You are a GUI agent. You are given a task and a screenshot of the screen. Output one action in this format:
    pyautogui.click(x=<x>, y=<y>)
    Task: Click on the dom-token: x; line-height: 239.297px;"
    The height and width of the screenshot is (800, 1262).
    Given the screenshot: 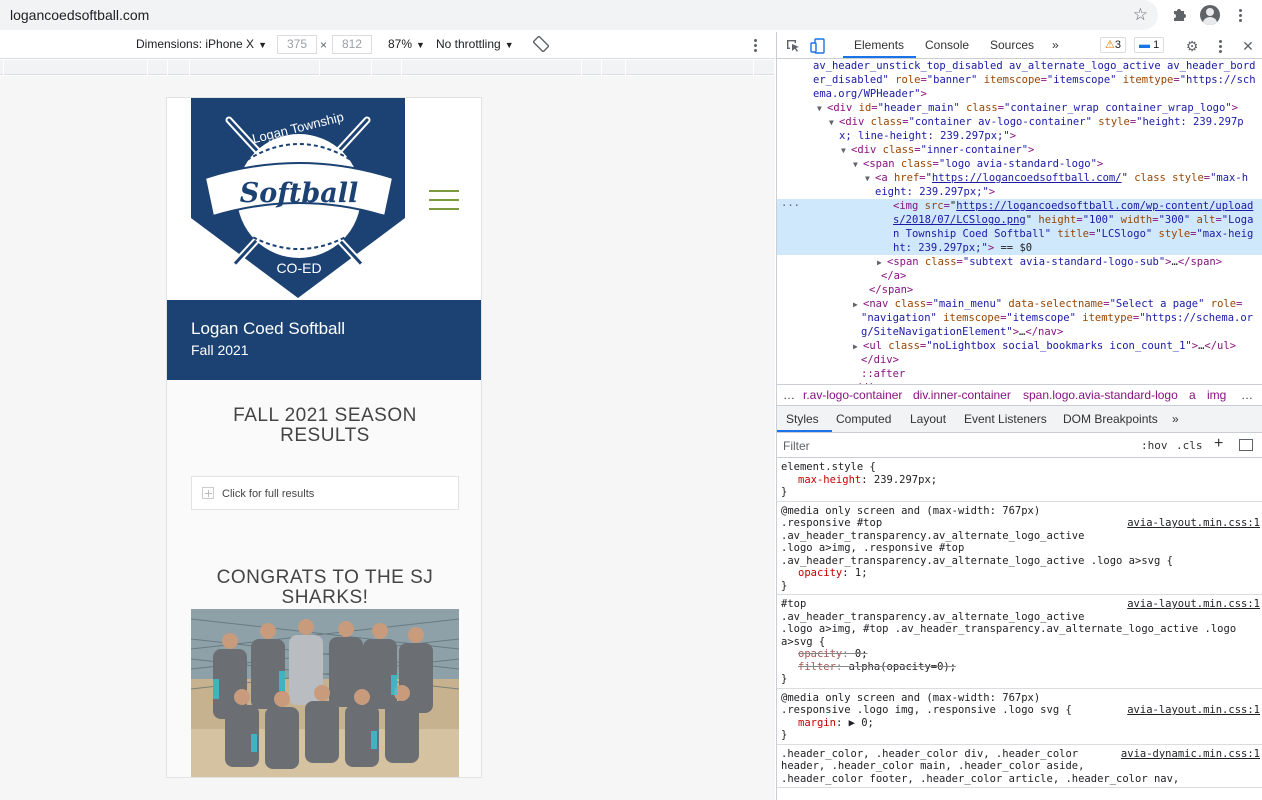 What is the action you would take?
    pyautogui.click(x=924, y=136)
    